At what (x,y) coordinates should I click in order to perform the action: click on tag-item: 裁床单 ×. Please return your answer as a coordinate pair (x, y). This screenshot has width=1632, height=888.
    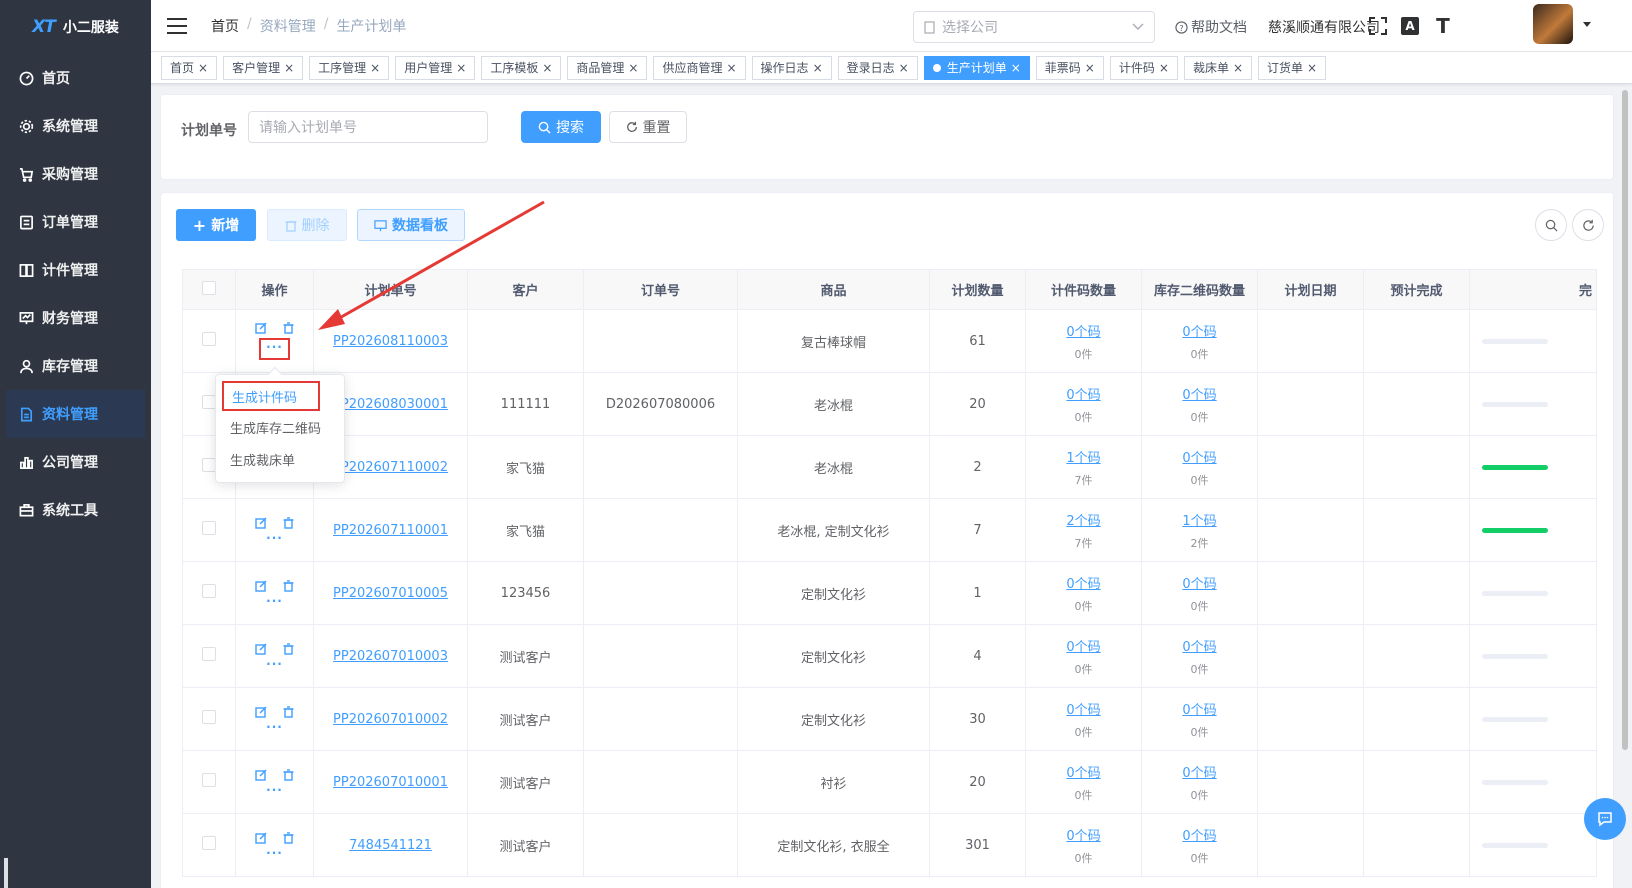
    Looking at the image, I should click on (1218, 67).